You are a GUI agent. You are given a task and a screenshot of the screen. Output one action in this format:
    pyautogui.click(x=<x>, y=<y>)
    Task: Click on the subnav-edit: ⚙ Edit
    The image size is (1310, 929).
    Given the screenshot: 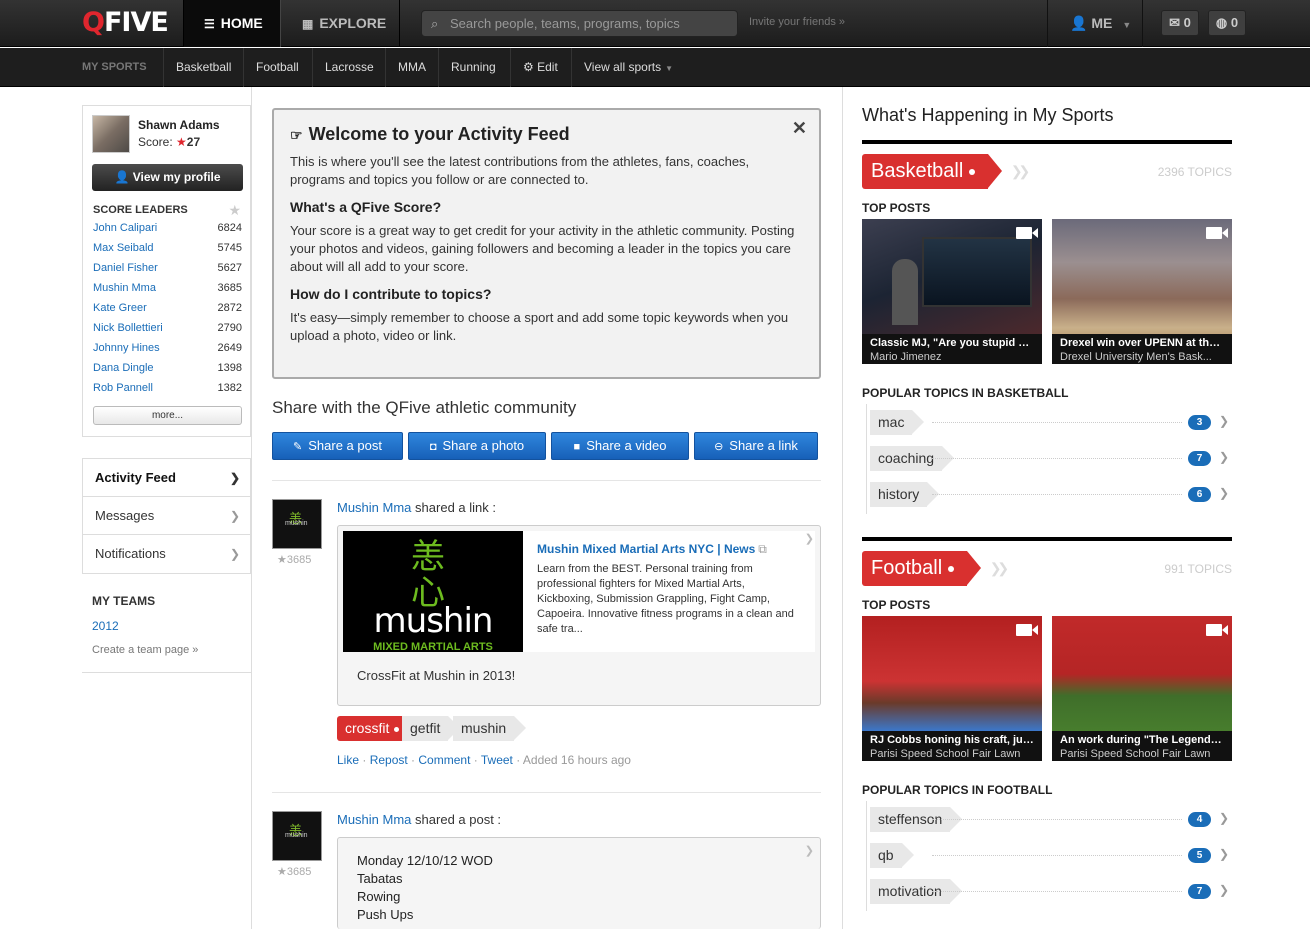 What is the action you would take?
    pyautogui.click(x=534, y=67)
    